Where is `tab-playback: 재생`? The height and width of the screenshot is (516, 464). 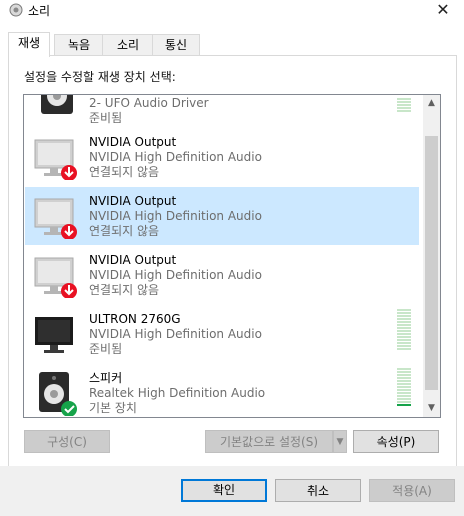
tab-playback: 재생 is located at coordinates (29, 44).